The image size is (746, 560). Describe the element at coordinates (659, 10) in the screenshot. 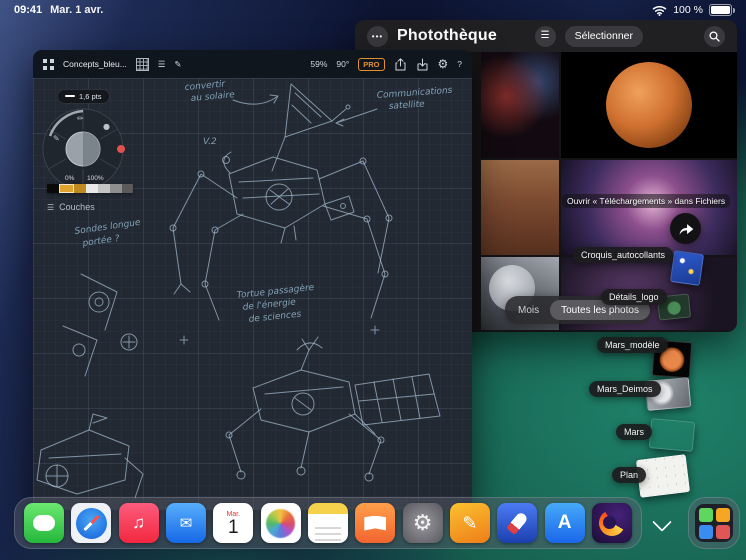

I see `wifi-icon` at that location.